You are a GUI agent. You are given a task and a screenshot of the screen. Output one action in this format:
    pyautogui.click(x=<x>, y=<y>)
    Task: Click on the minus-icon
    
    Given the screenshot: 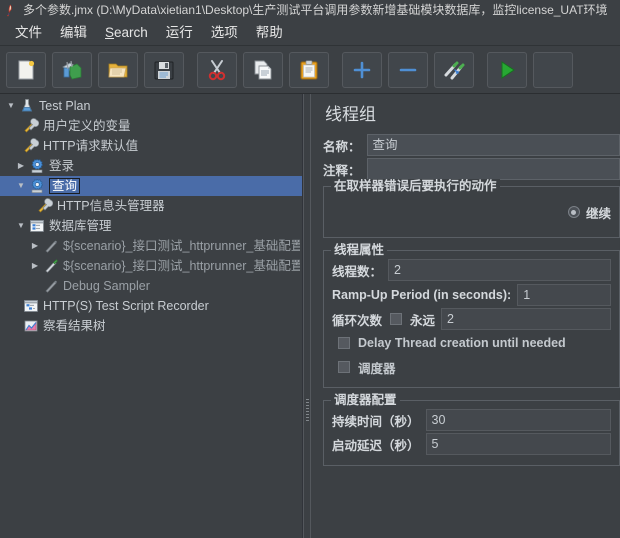 What is the action you would take?
    pyautogui.click(x=408, y=70)
    